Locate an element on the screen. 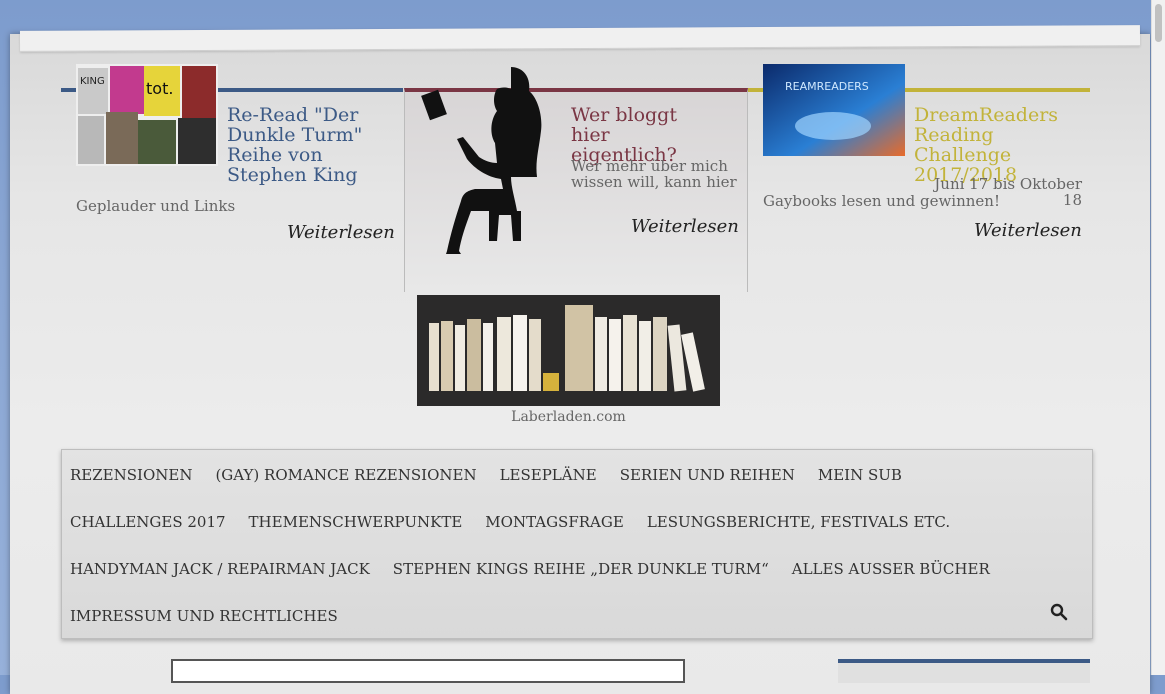 The image size is (1165, 694). nav-row: IMPRESSUM UND RECHTLICHES is located at coordinates (215, 616).